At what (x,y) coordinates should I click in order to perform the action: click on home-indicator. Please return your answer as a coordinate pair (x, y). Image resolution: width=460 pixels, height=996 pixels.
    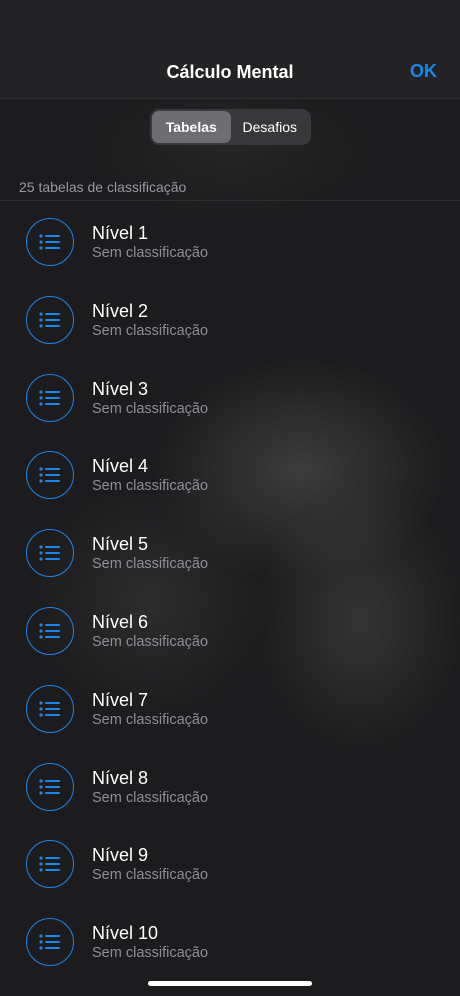
    Looking at the image, I should click on (230, 983).